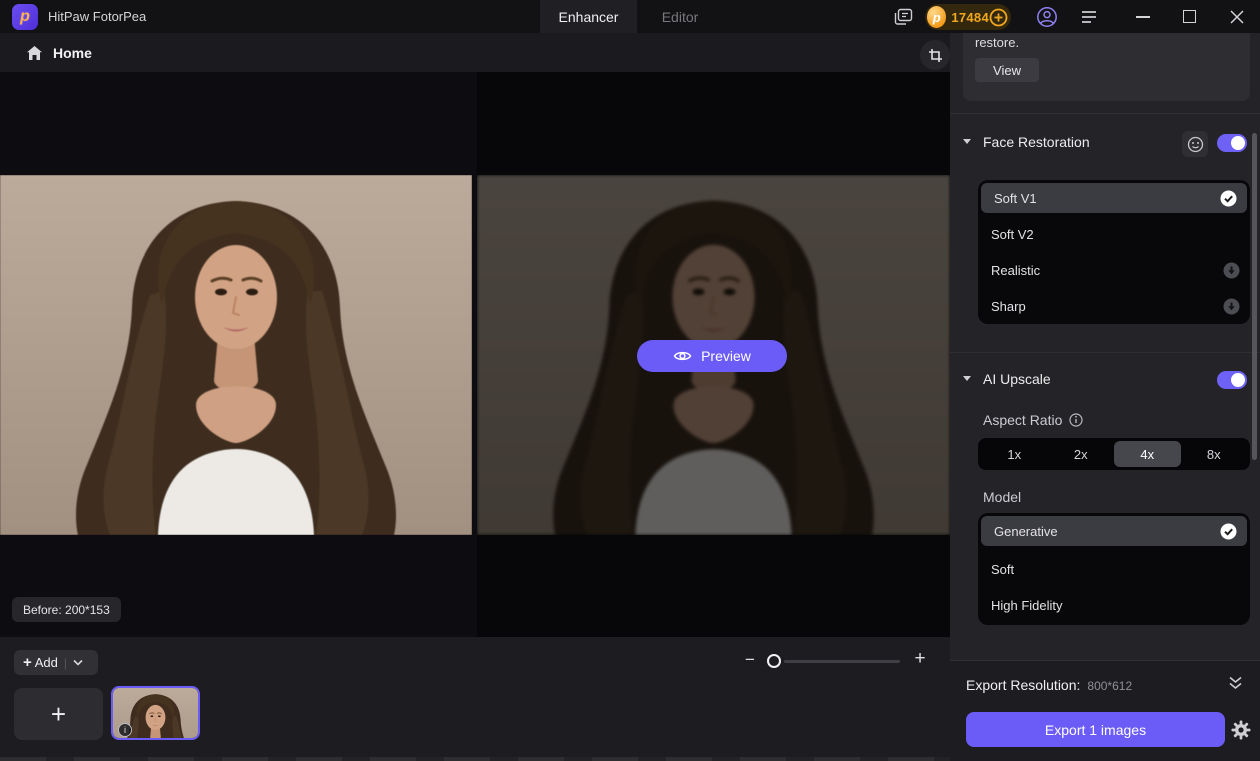 This screenshot has width=1260, height=761. I want to click on face-restoration-options: Soft V1 Soft V2 Realistic Sharp, so click(1114, 252).